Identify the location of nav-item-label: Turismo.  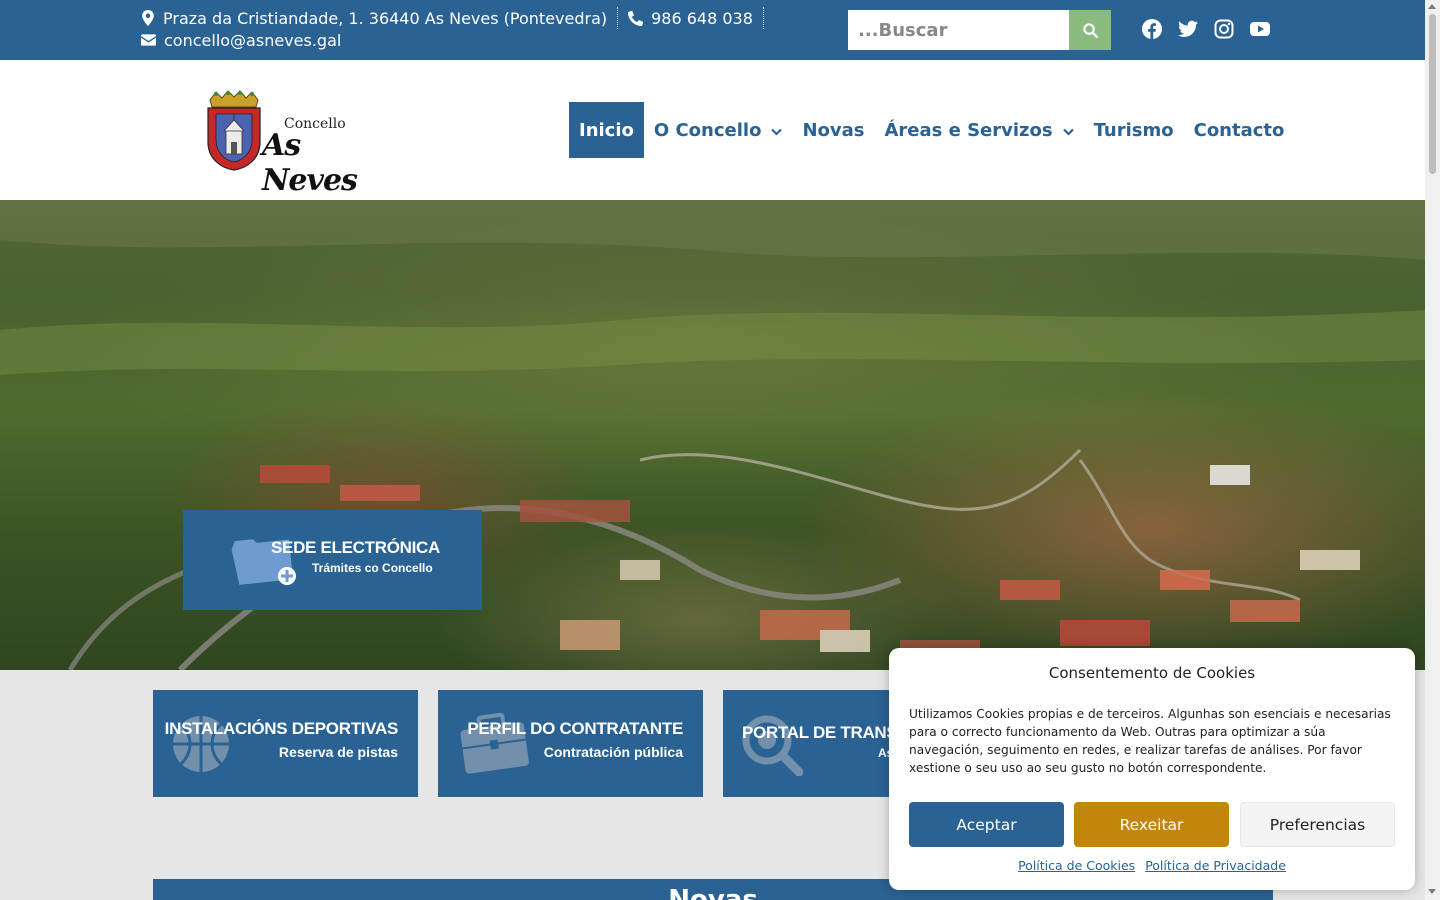
(1133, 130).